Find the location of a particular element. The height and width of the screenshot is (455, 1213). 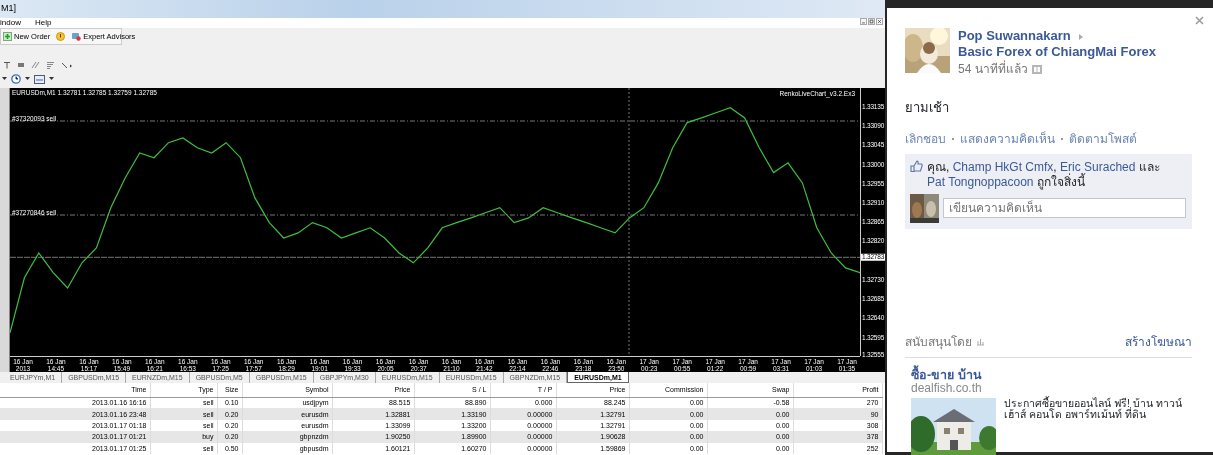

ad-title: ซื้อ-ขาย บ้าน is located at coordinates (1052, 374).